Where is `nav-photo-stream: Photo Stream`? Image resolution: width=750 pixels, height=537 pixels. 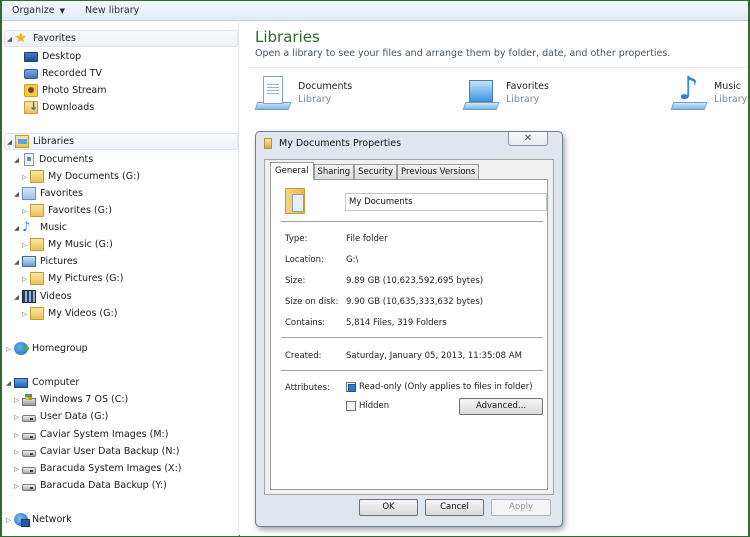 nav-photo-stream: Photo Stream is located at coordinates (60, 90).